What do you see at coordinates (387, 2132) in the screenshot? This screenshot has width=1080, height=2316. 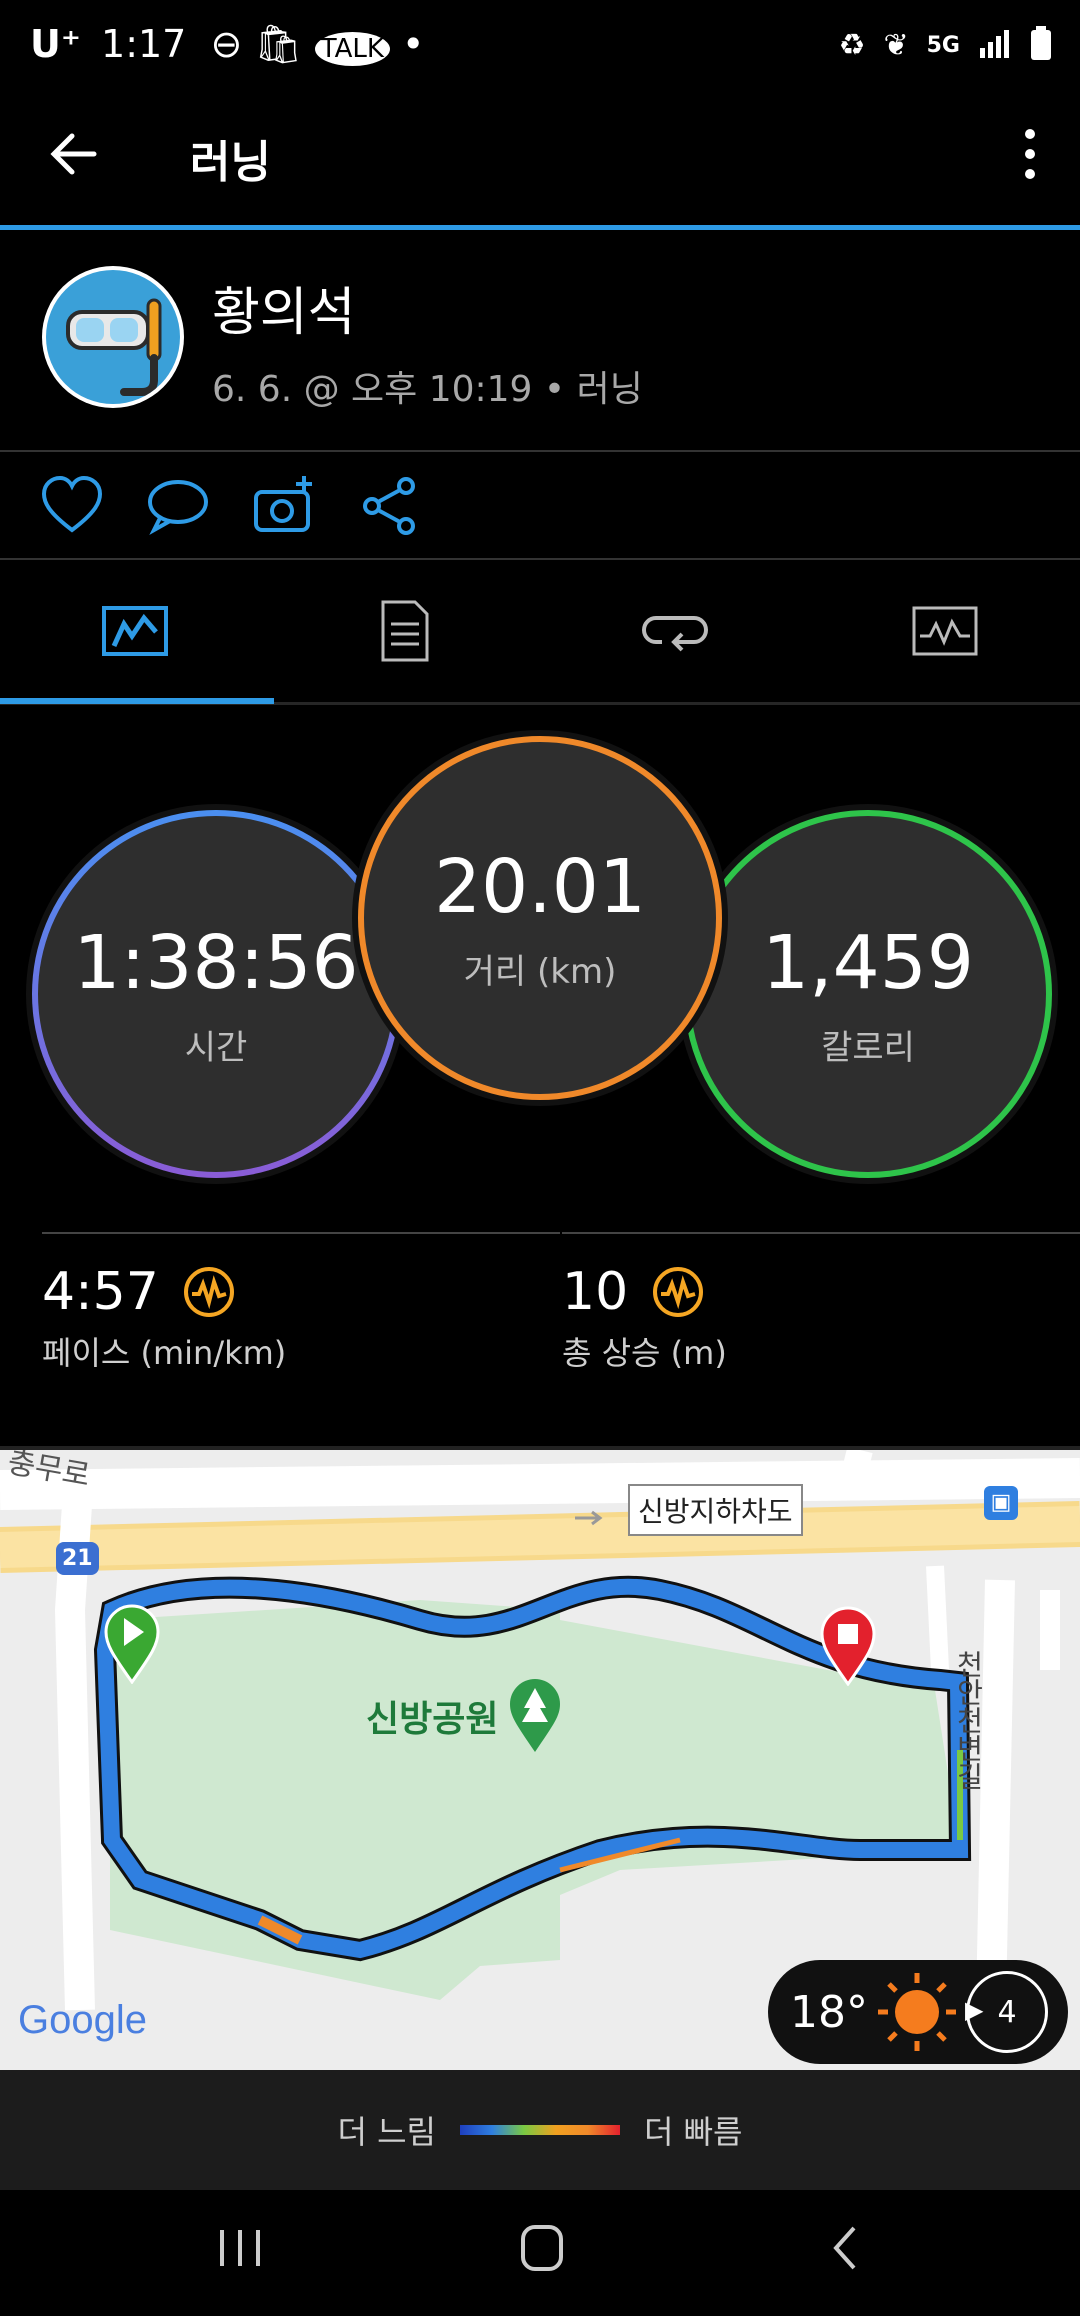 I see `legend-slower: 더 느림` at bounding box center [387, 2132].